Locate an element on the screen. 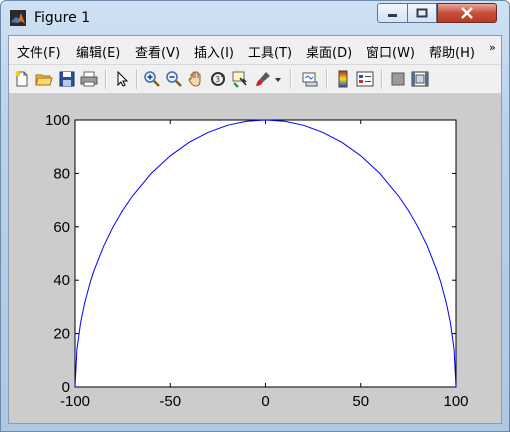  colorbar-icon is located at coordinates (343, 79).